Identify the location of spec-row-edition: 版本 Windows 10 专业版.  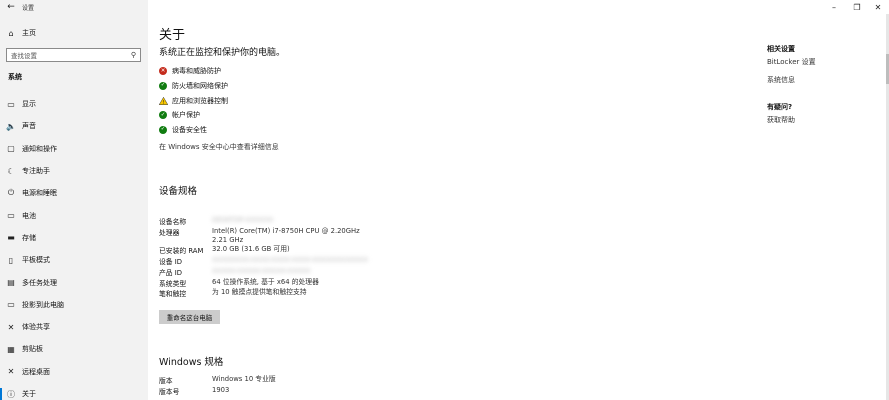
(217, 380).